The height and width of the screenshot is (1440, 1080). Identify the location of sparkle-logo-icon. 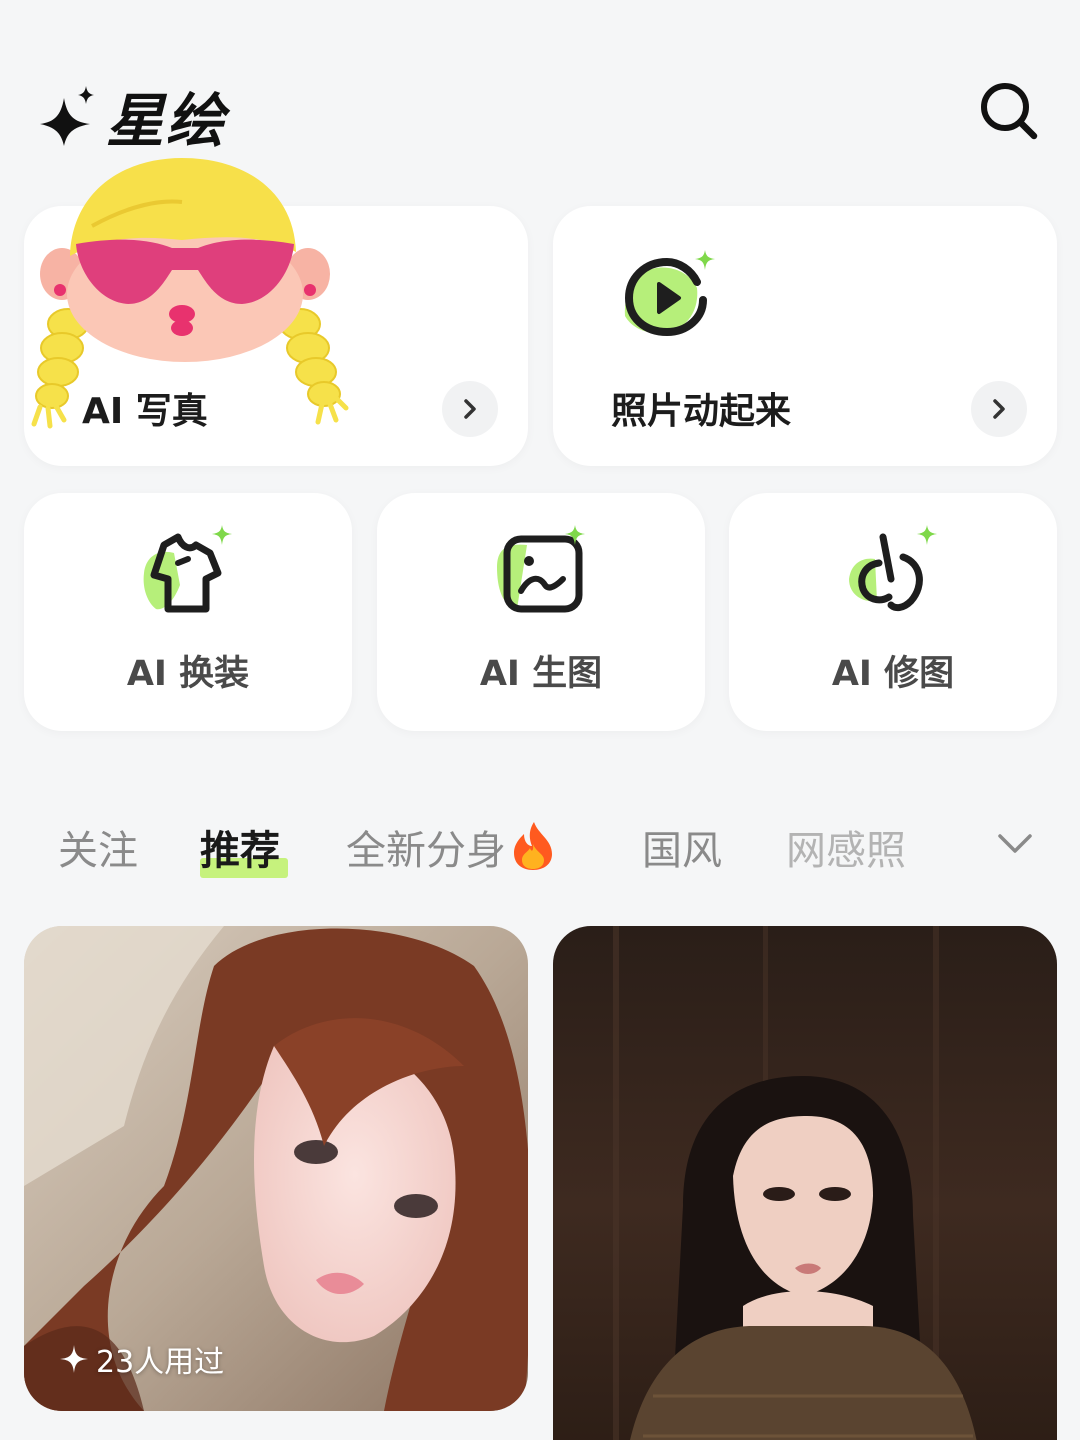
(67, 116).